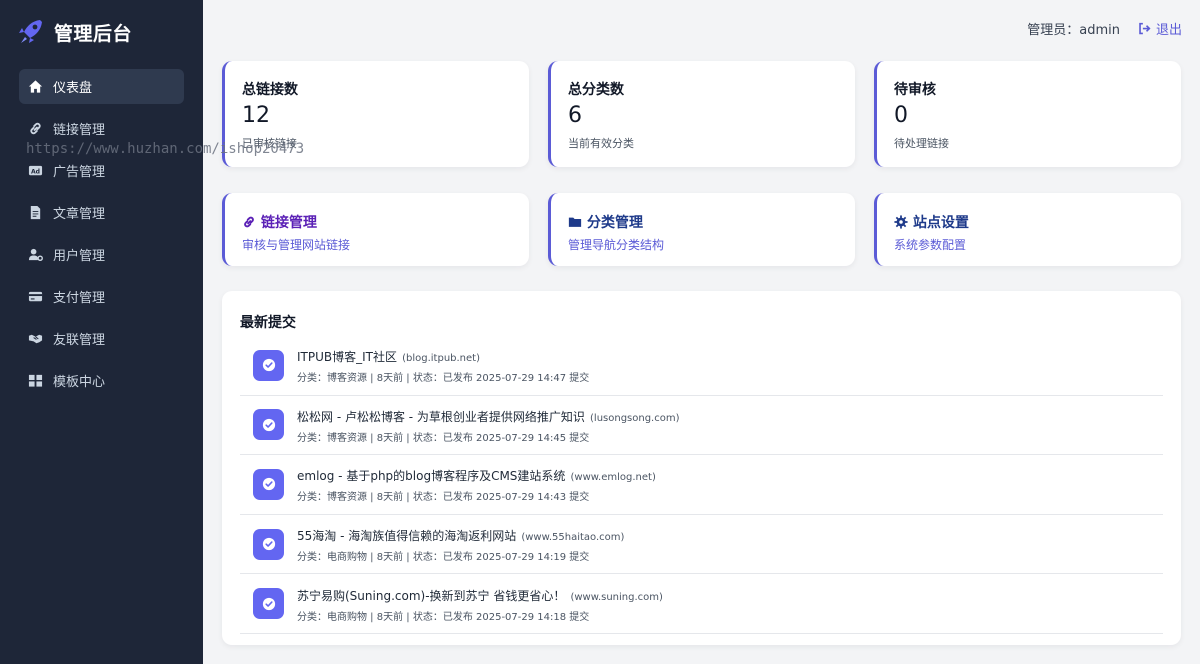  I want to click on submission-name: 苏宁易购(Suning.com)-换新到苏宁 省钱更省心！, so click(431, 596).